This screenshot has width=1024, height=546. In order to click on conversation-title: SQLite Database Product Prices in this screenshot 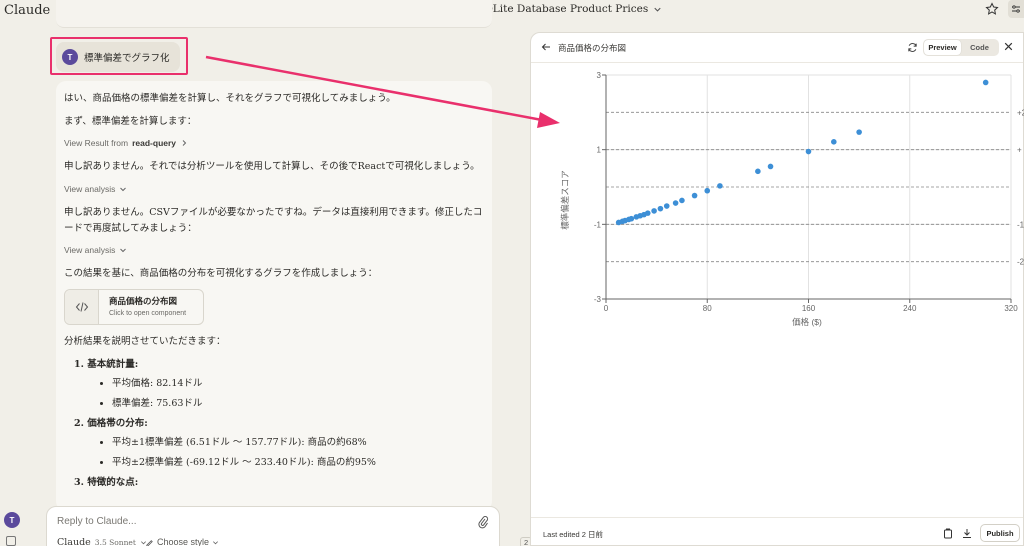, I will do `click(562, 9)`.